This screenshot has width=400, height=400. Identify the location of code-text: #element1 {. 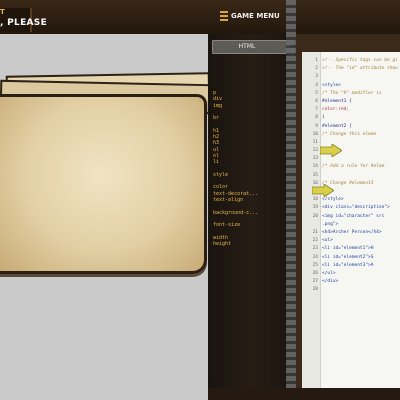
(337, 101).